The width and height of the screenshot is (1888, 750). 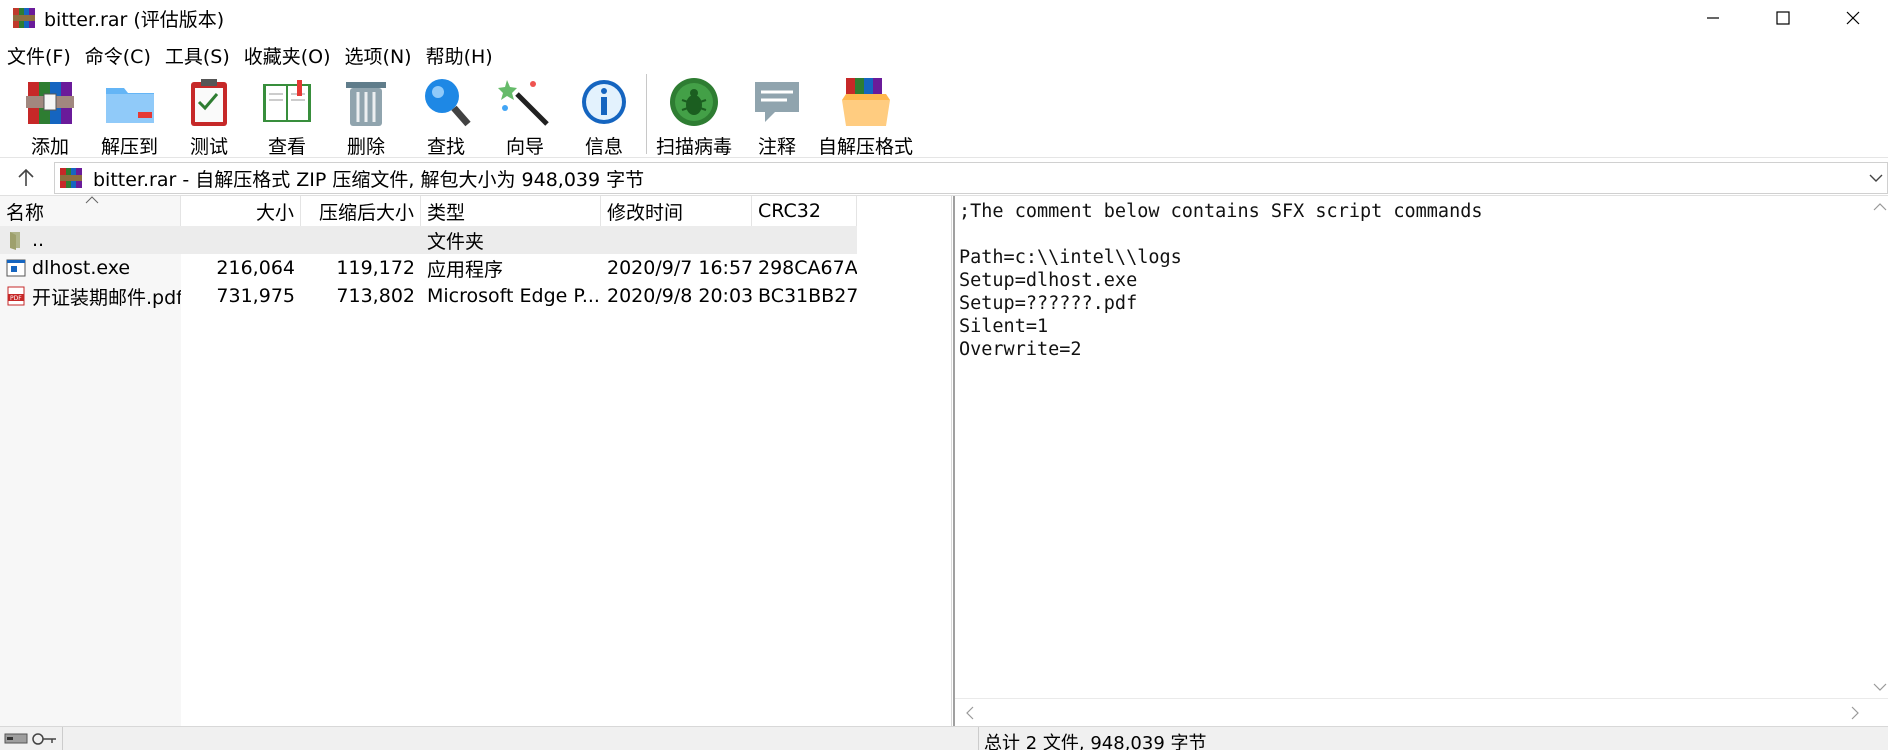 What do you see at coordinates (286, 147) in the screenshot?
I see `view-button-label: 查看` at bounding box center [286, 147].